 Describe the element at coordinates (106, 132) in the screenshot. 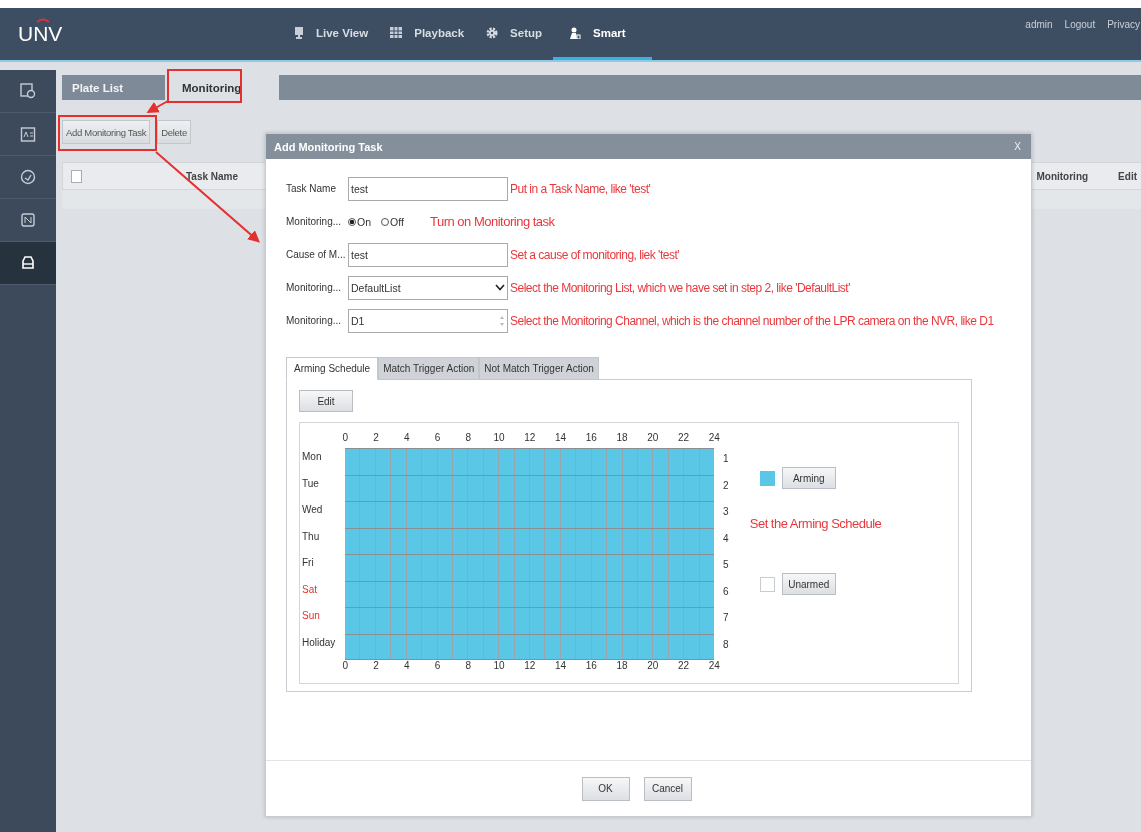

I see `toolbar-button: Add Monitoring Task` at that location.